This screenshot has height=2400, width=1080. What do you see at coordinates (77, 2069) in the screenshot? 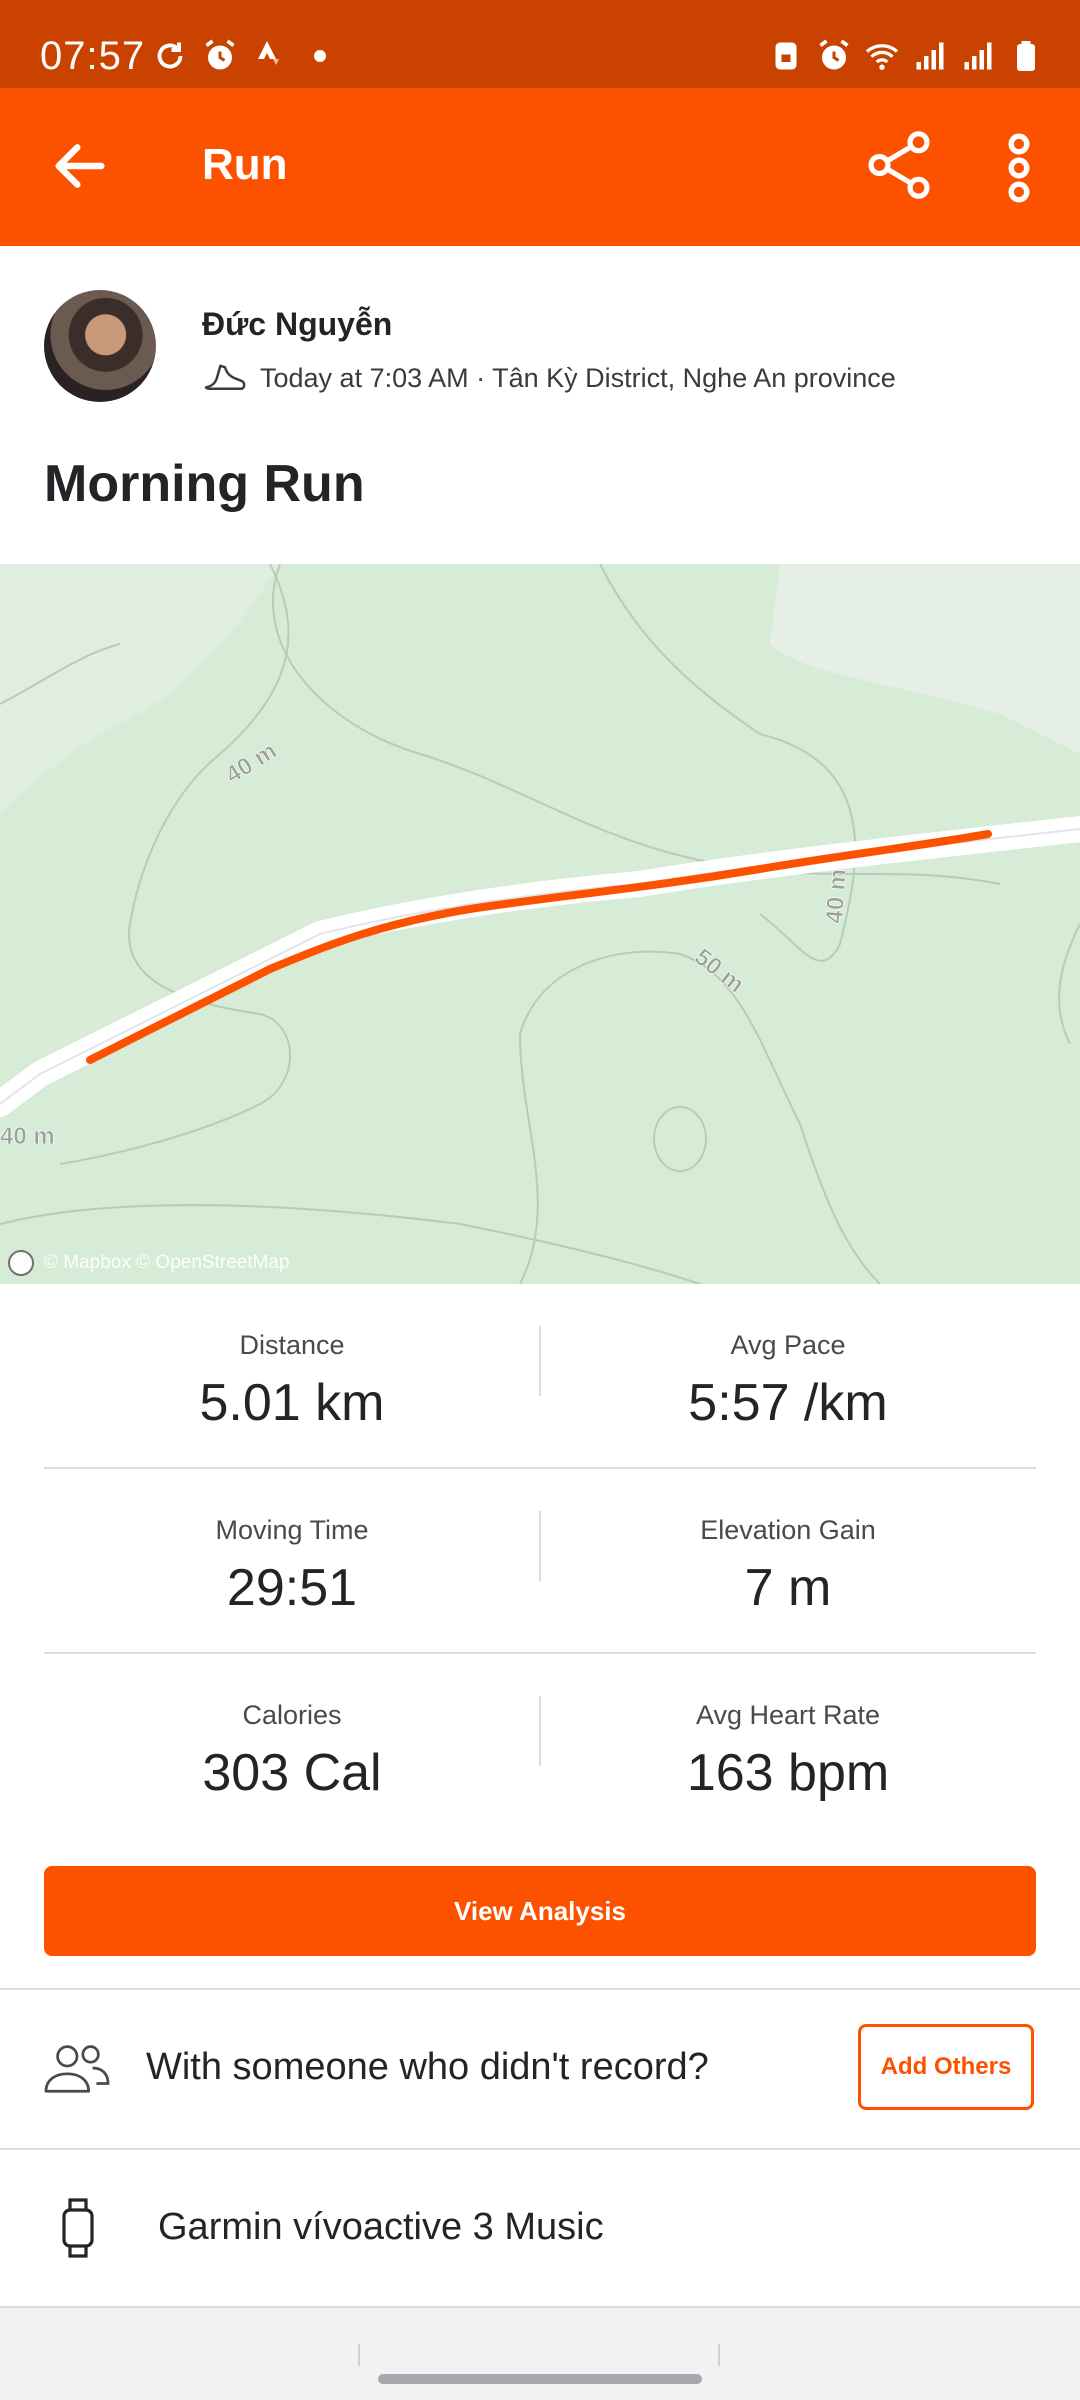
I see `people-icon` at bounding box center [77, 2069].